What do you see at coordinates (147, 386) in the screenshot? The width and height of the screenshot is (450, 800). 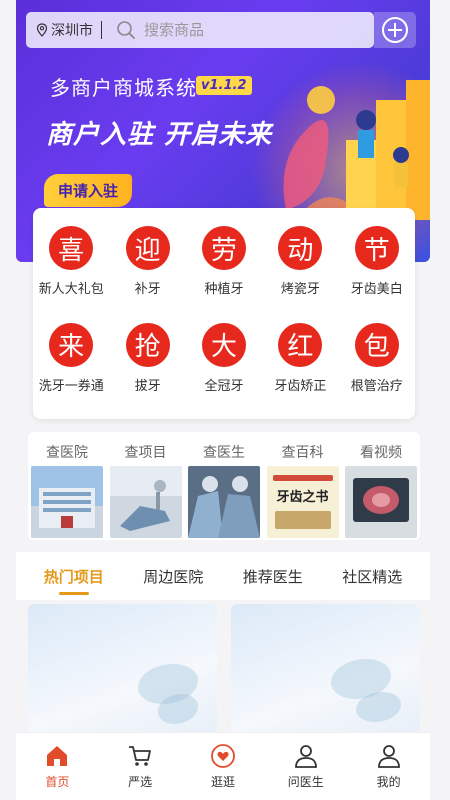 I see `category-label: 拔牙` at bounding box center [147, 386].